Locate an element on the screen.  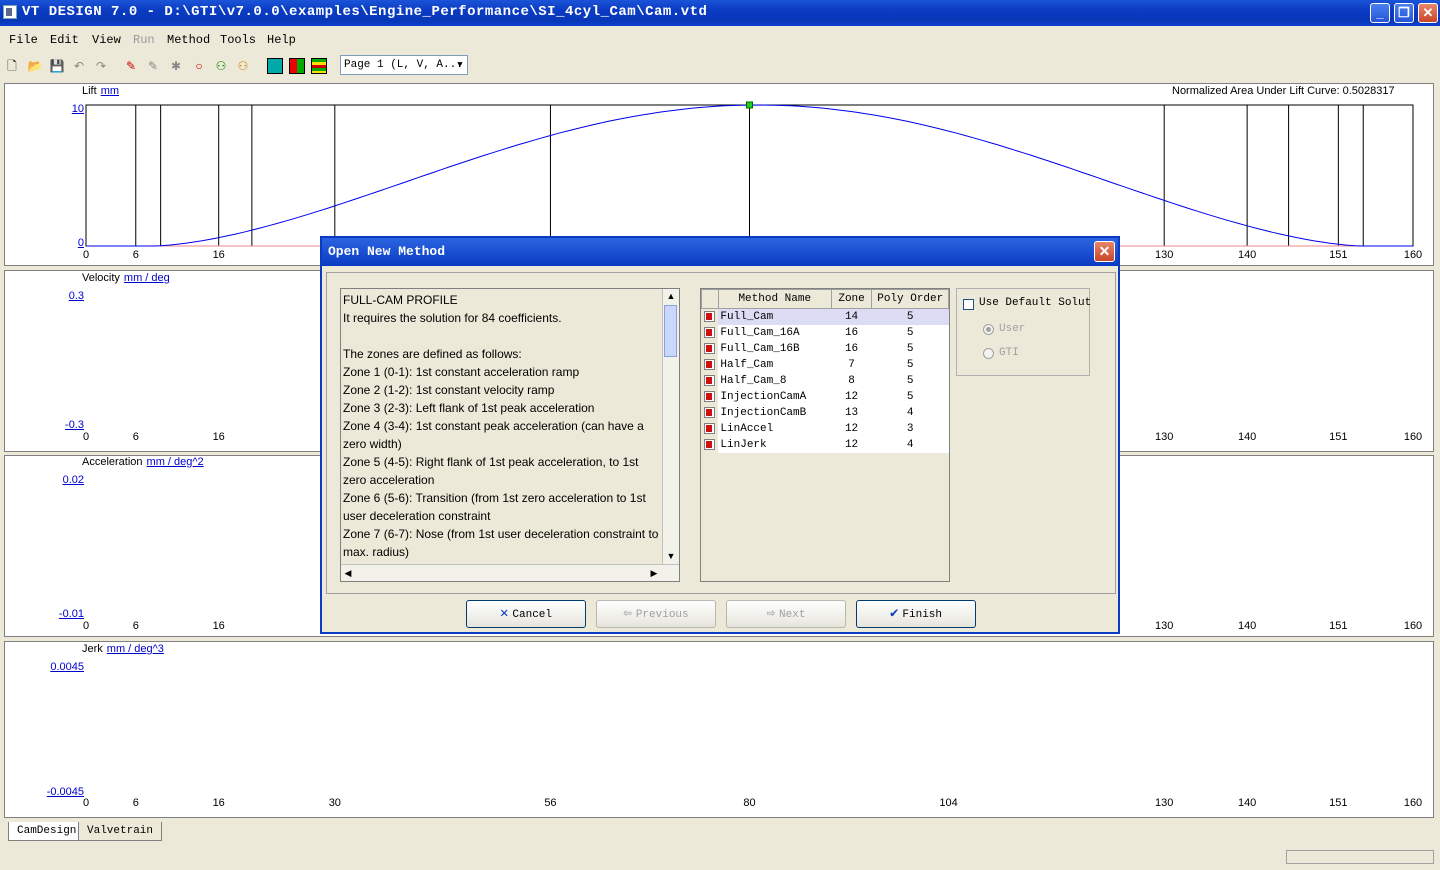
jerk-x-tick-label: 16 is located at coordinates (218, 803).